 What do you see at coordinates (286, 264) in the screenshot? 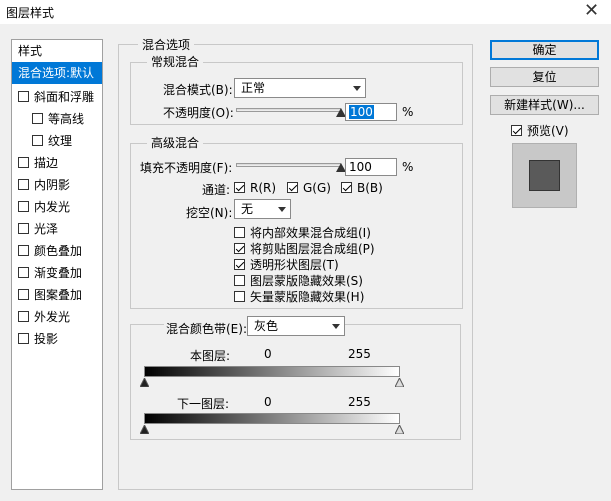
I see `advanced-option-checkbox: 透明形状图层(T)` at bounding box center [286, 264].